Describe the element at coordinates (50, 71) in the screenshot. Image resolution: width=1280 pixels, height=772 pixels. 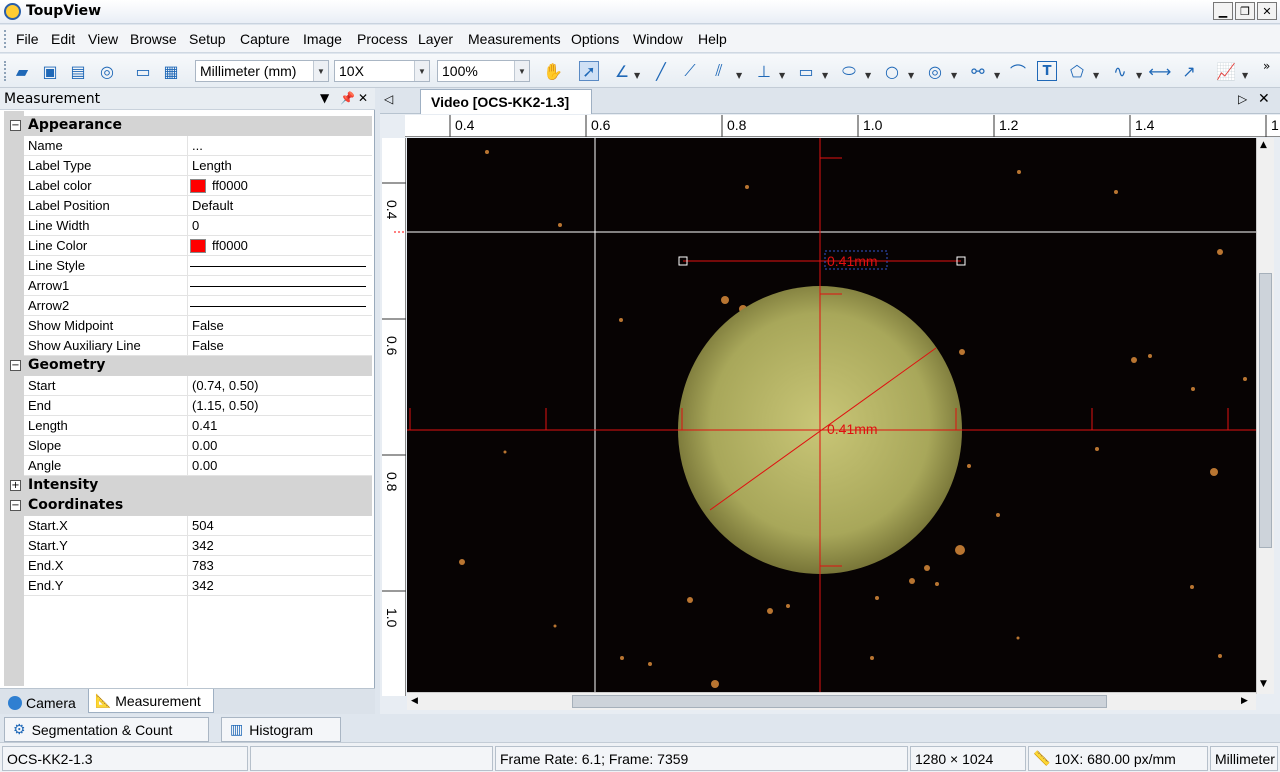
I see `save-icon: ▣` at that location.